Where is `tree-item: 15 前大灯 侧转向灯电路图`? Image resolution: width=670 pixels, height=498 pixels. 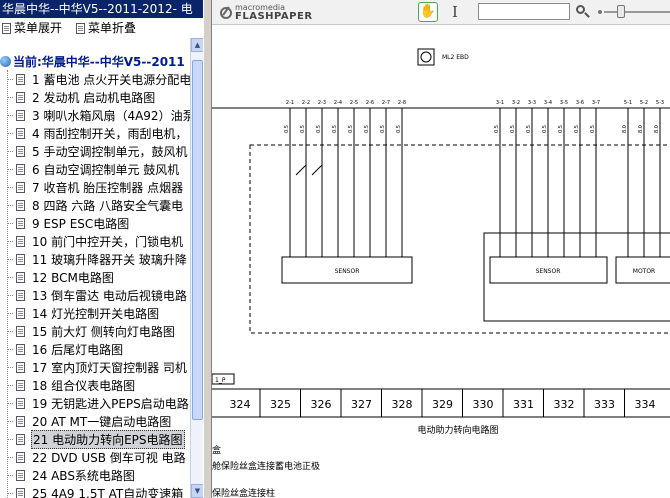 tree-item: 15 前大灯 侧转向灯电路图 is located at coordinates (100, 331).